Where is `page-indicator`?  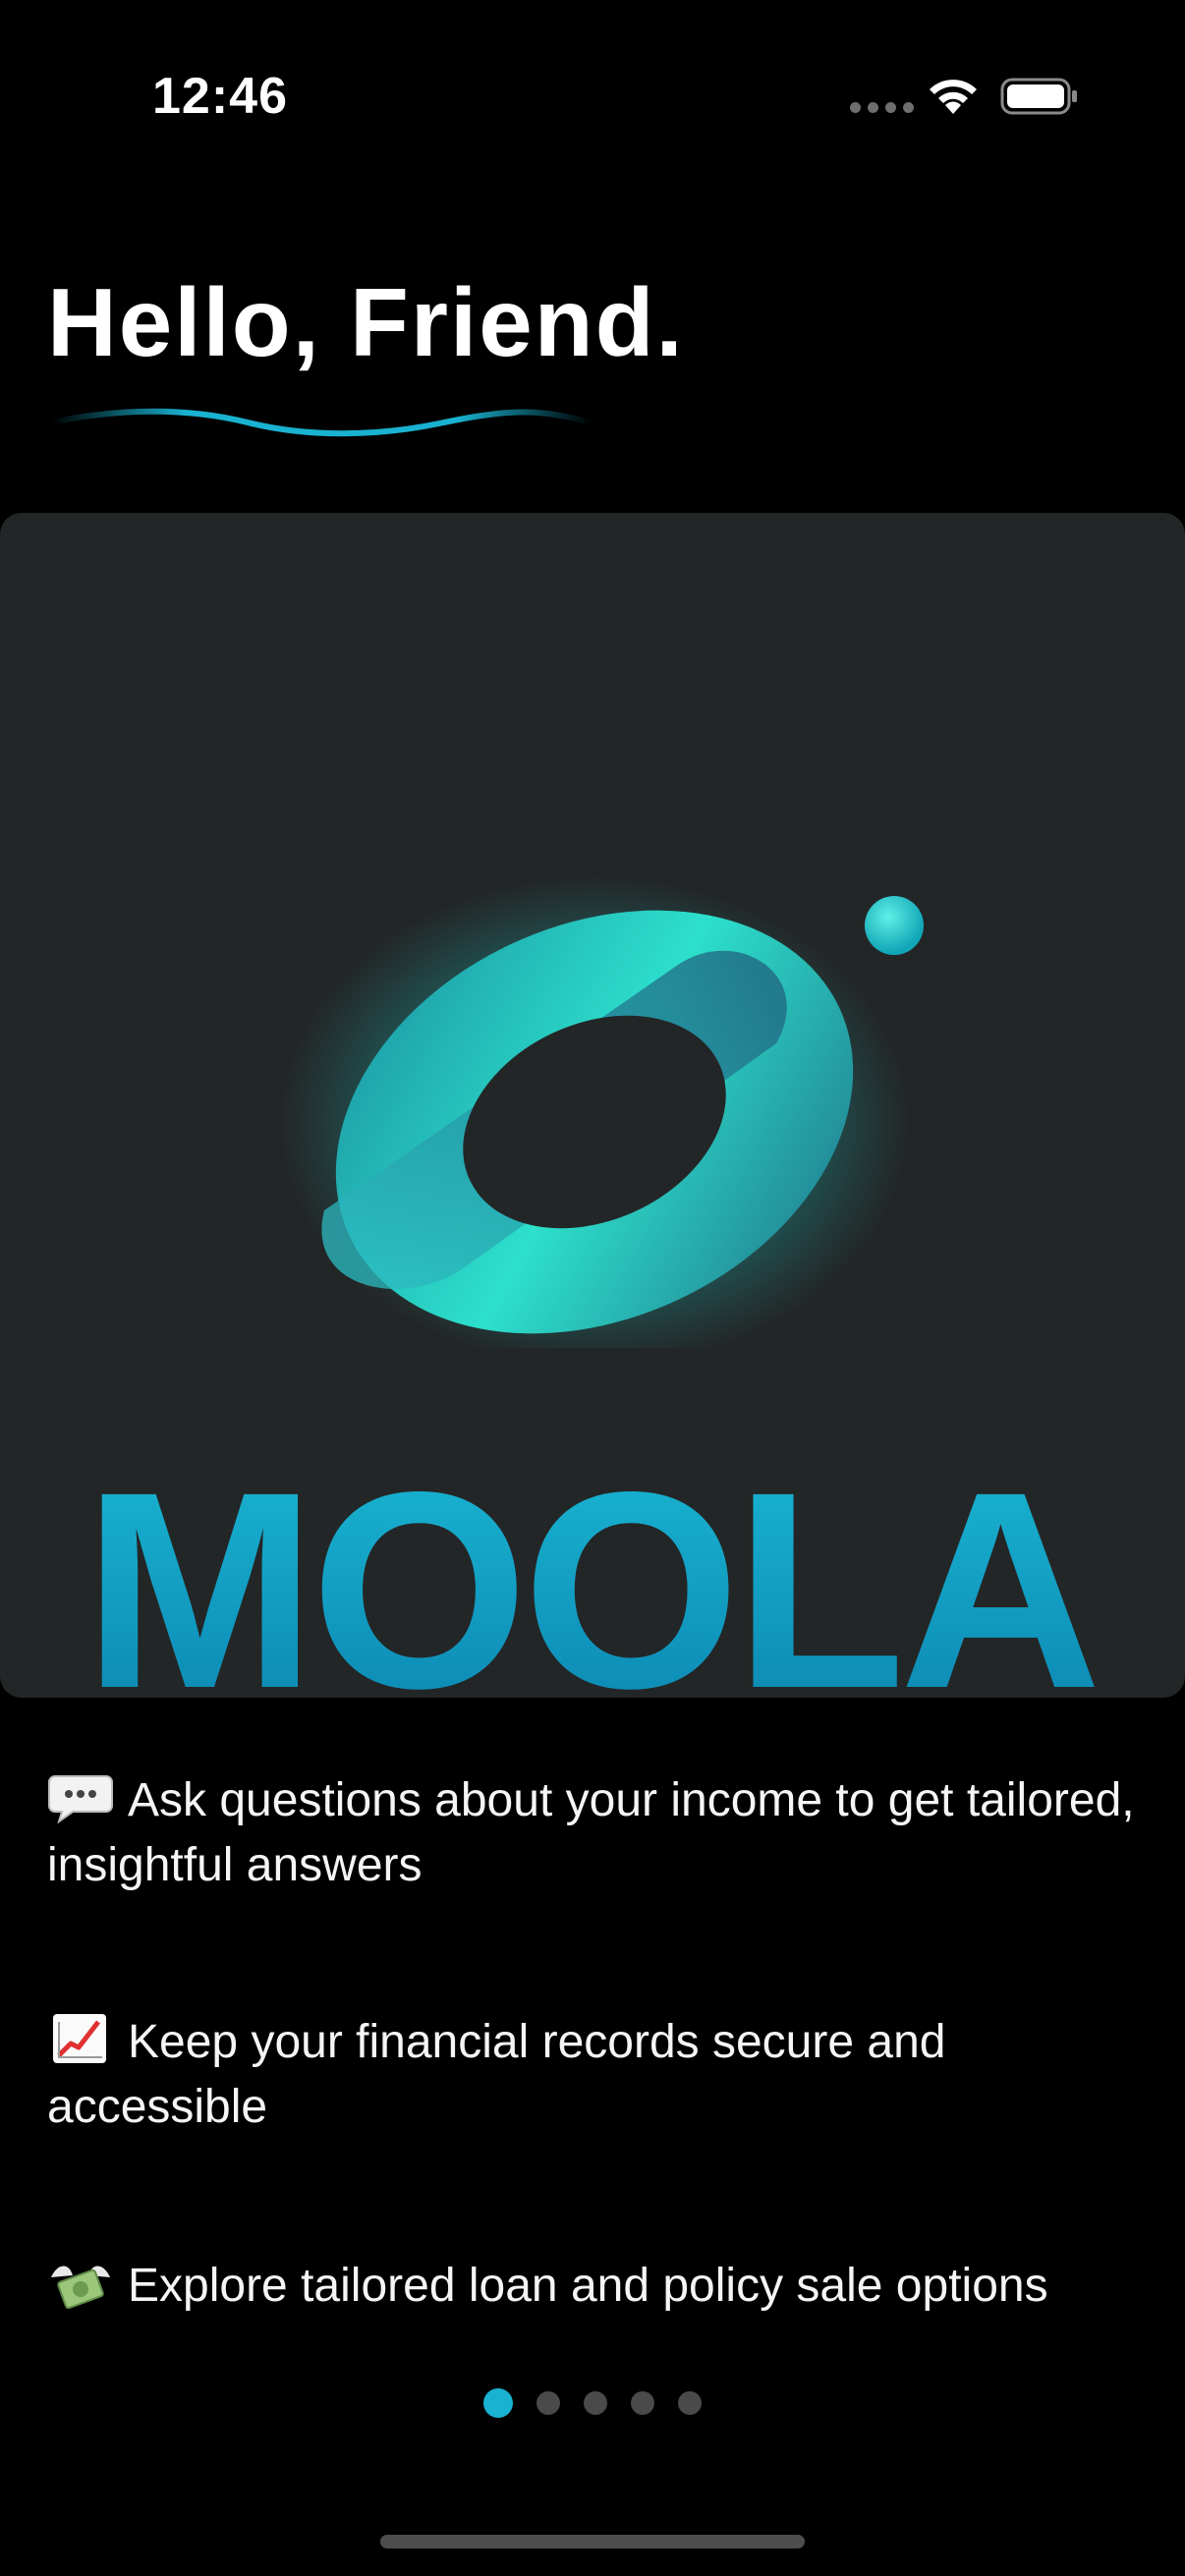 page-indicator is located at coordinates (592, 2403).